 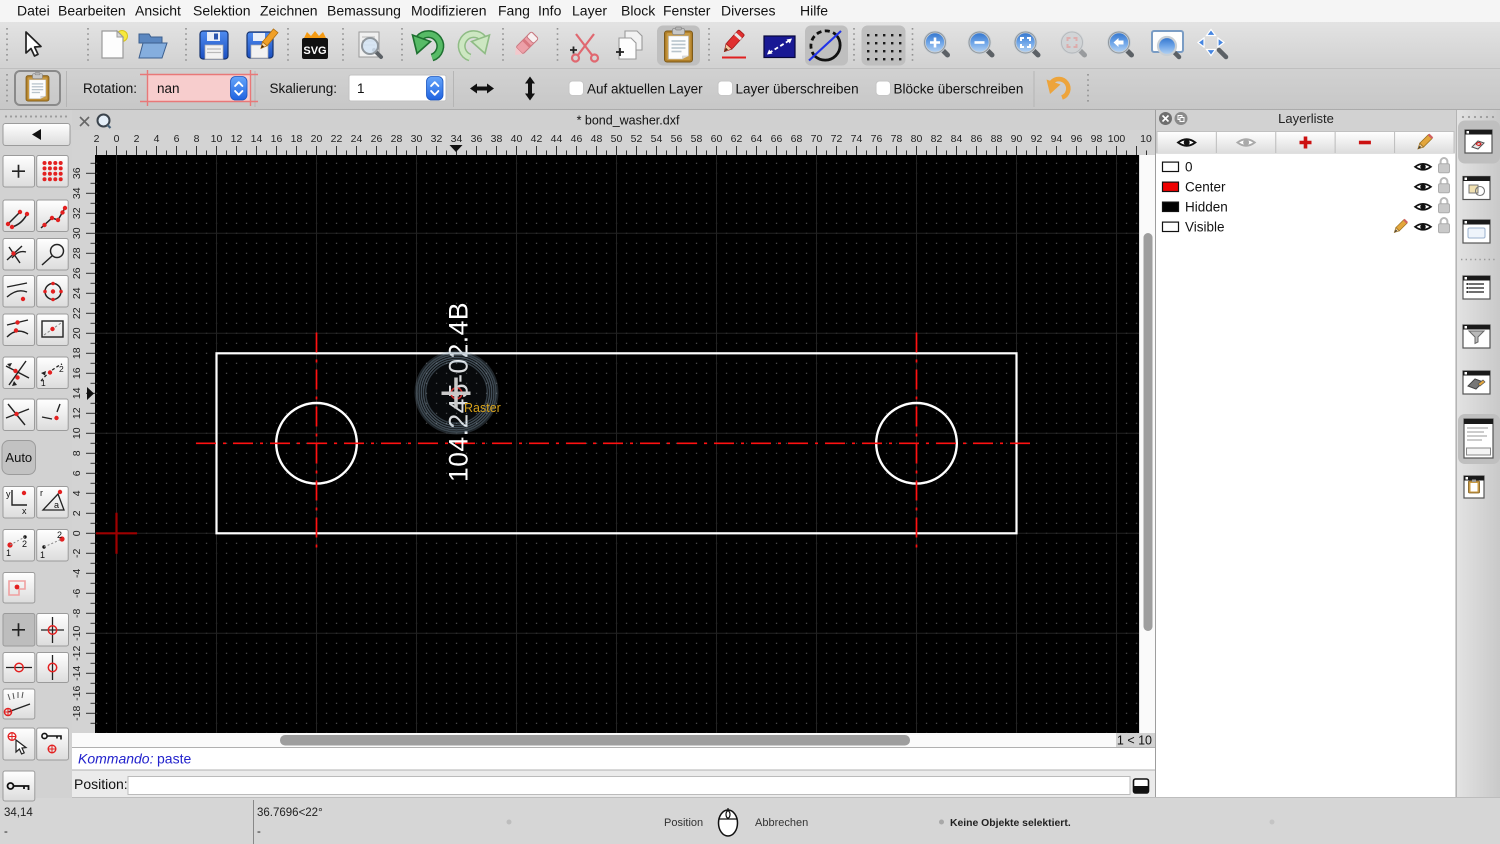 I want to click on svg-text: 42, so click(x=537, y=139).